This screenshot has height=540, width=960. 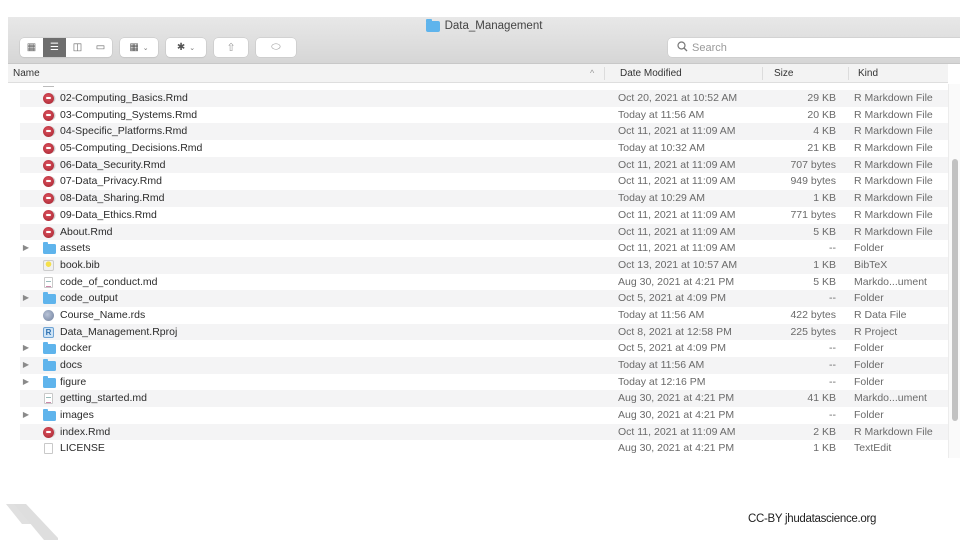 What do you see at coordinates (145, 48) in the screenshot?
I see `chevron-down-icon: ⌄` at bounding box center [145, 48].